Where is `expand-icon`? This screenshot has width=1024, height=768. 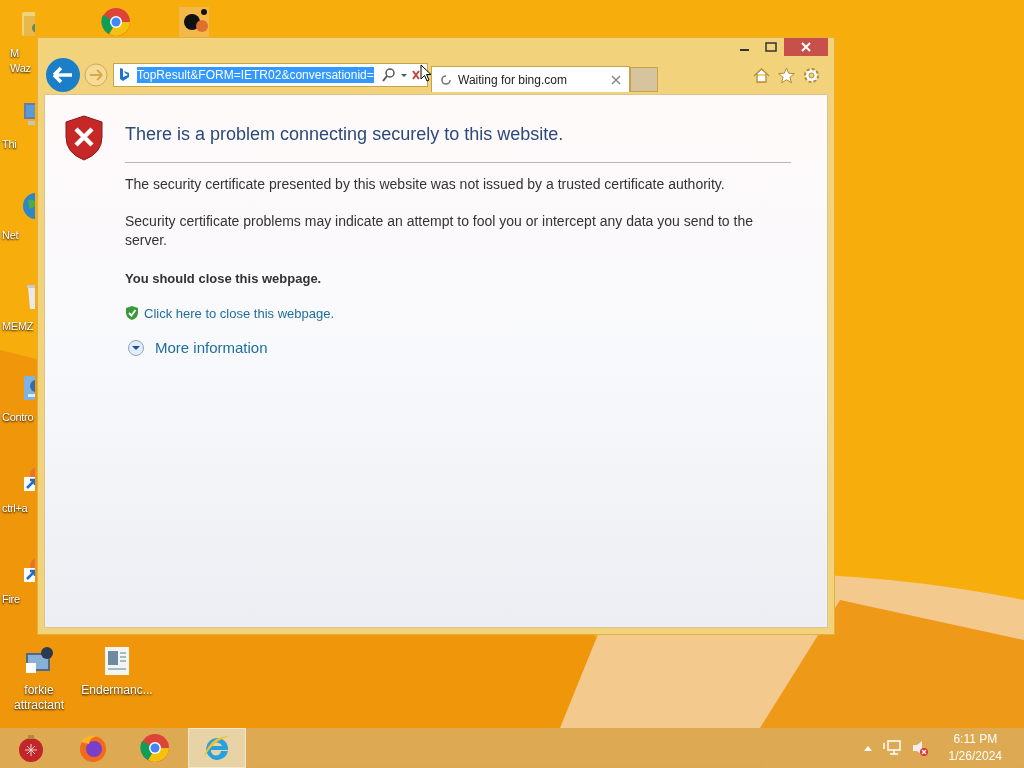
expand-icon is located at coordinates (136, 348).